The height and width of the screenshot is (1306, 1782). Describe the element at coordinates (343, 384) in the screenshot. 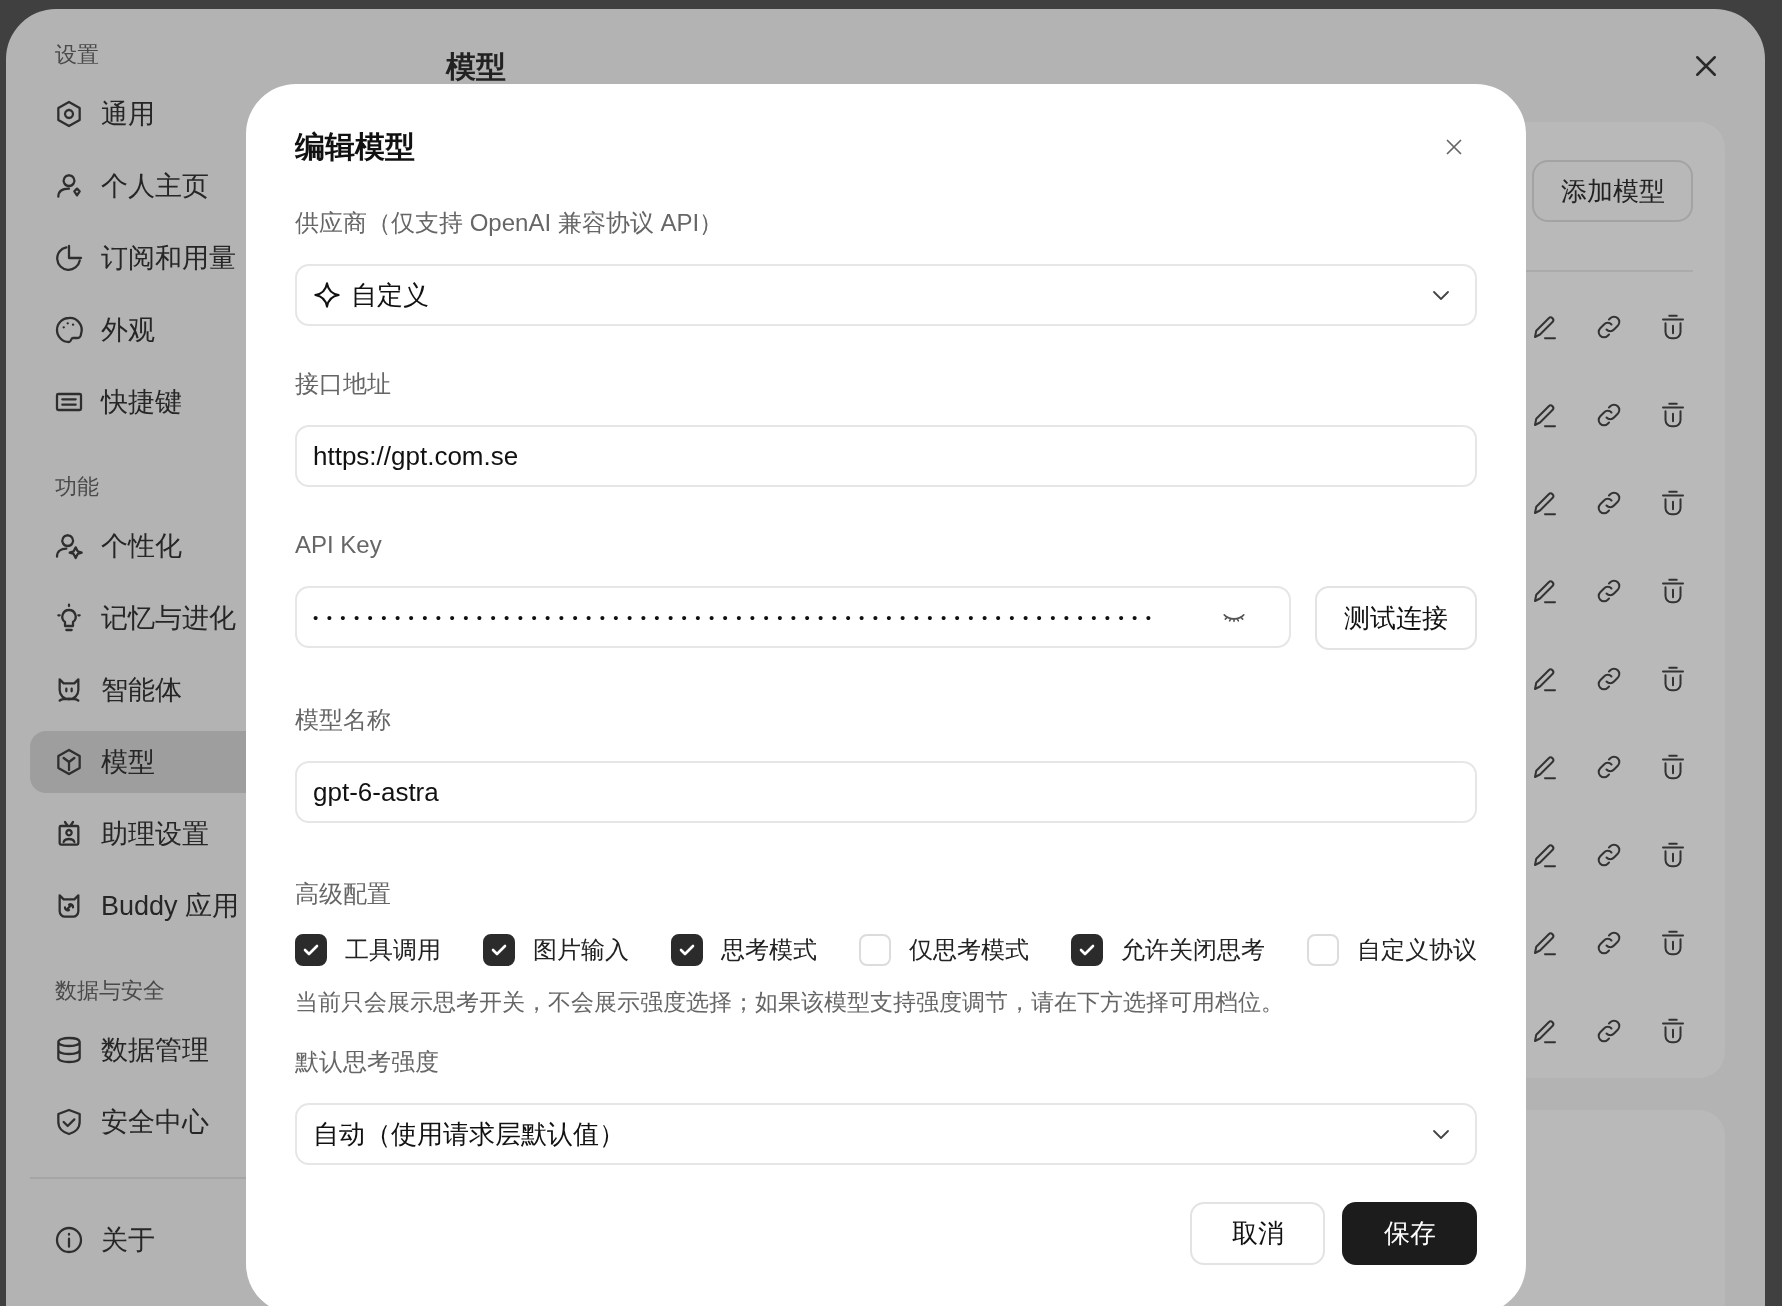

I see `field-label: 接口地址` at that location.